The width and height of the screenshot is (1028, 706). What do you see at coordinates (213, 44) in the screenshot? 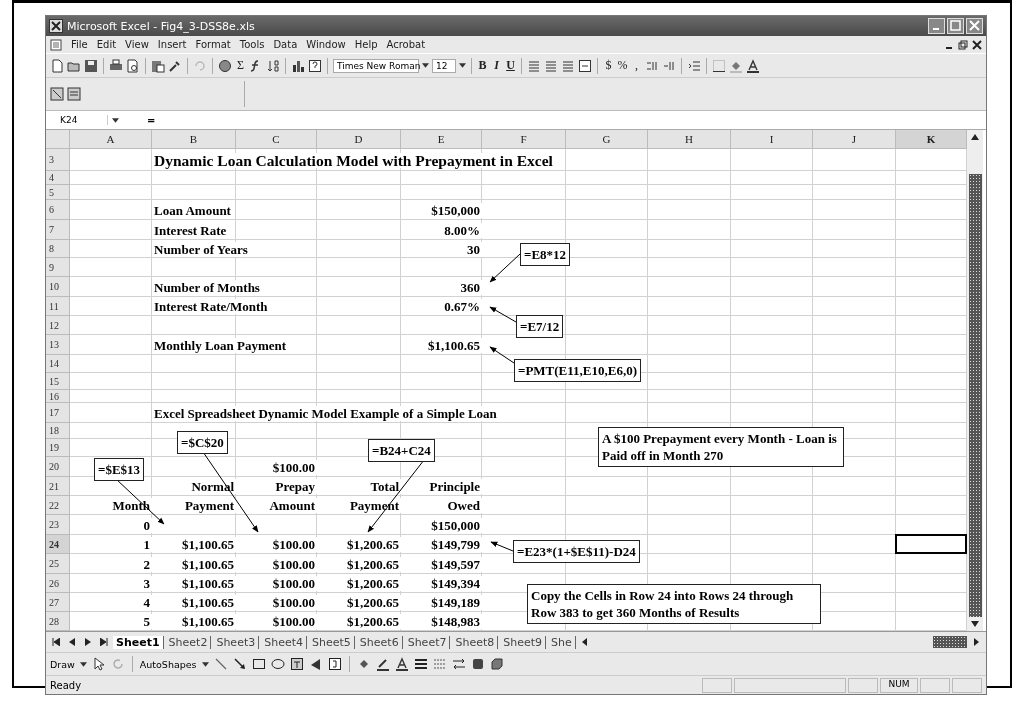
I see `menu-item: Format` at bounding box center [213, 44].